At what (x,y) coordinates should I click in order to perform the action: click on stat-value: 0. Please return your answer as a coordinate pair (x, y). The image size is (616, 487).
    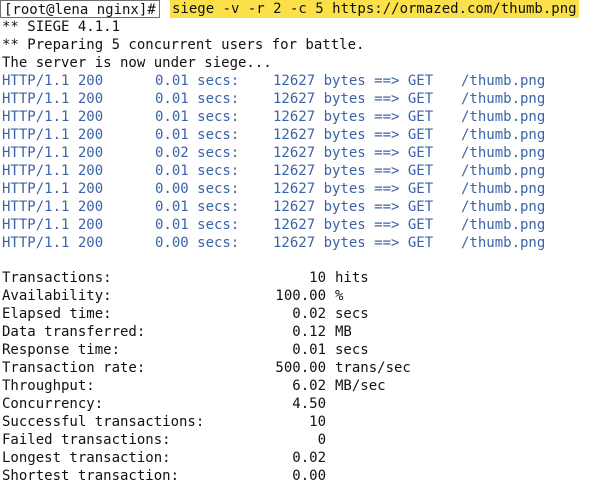
    Looking at the image, I should click on (321, 440).